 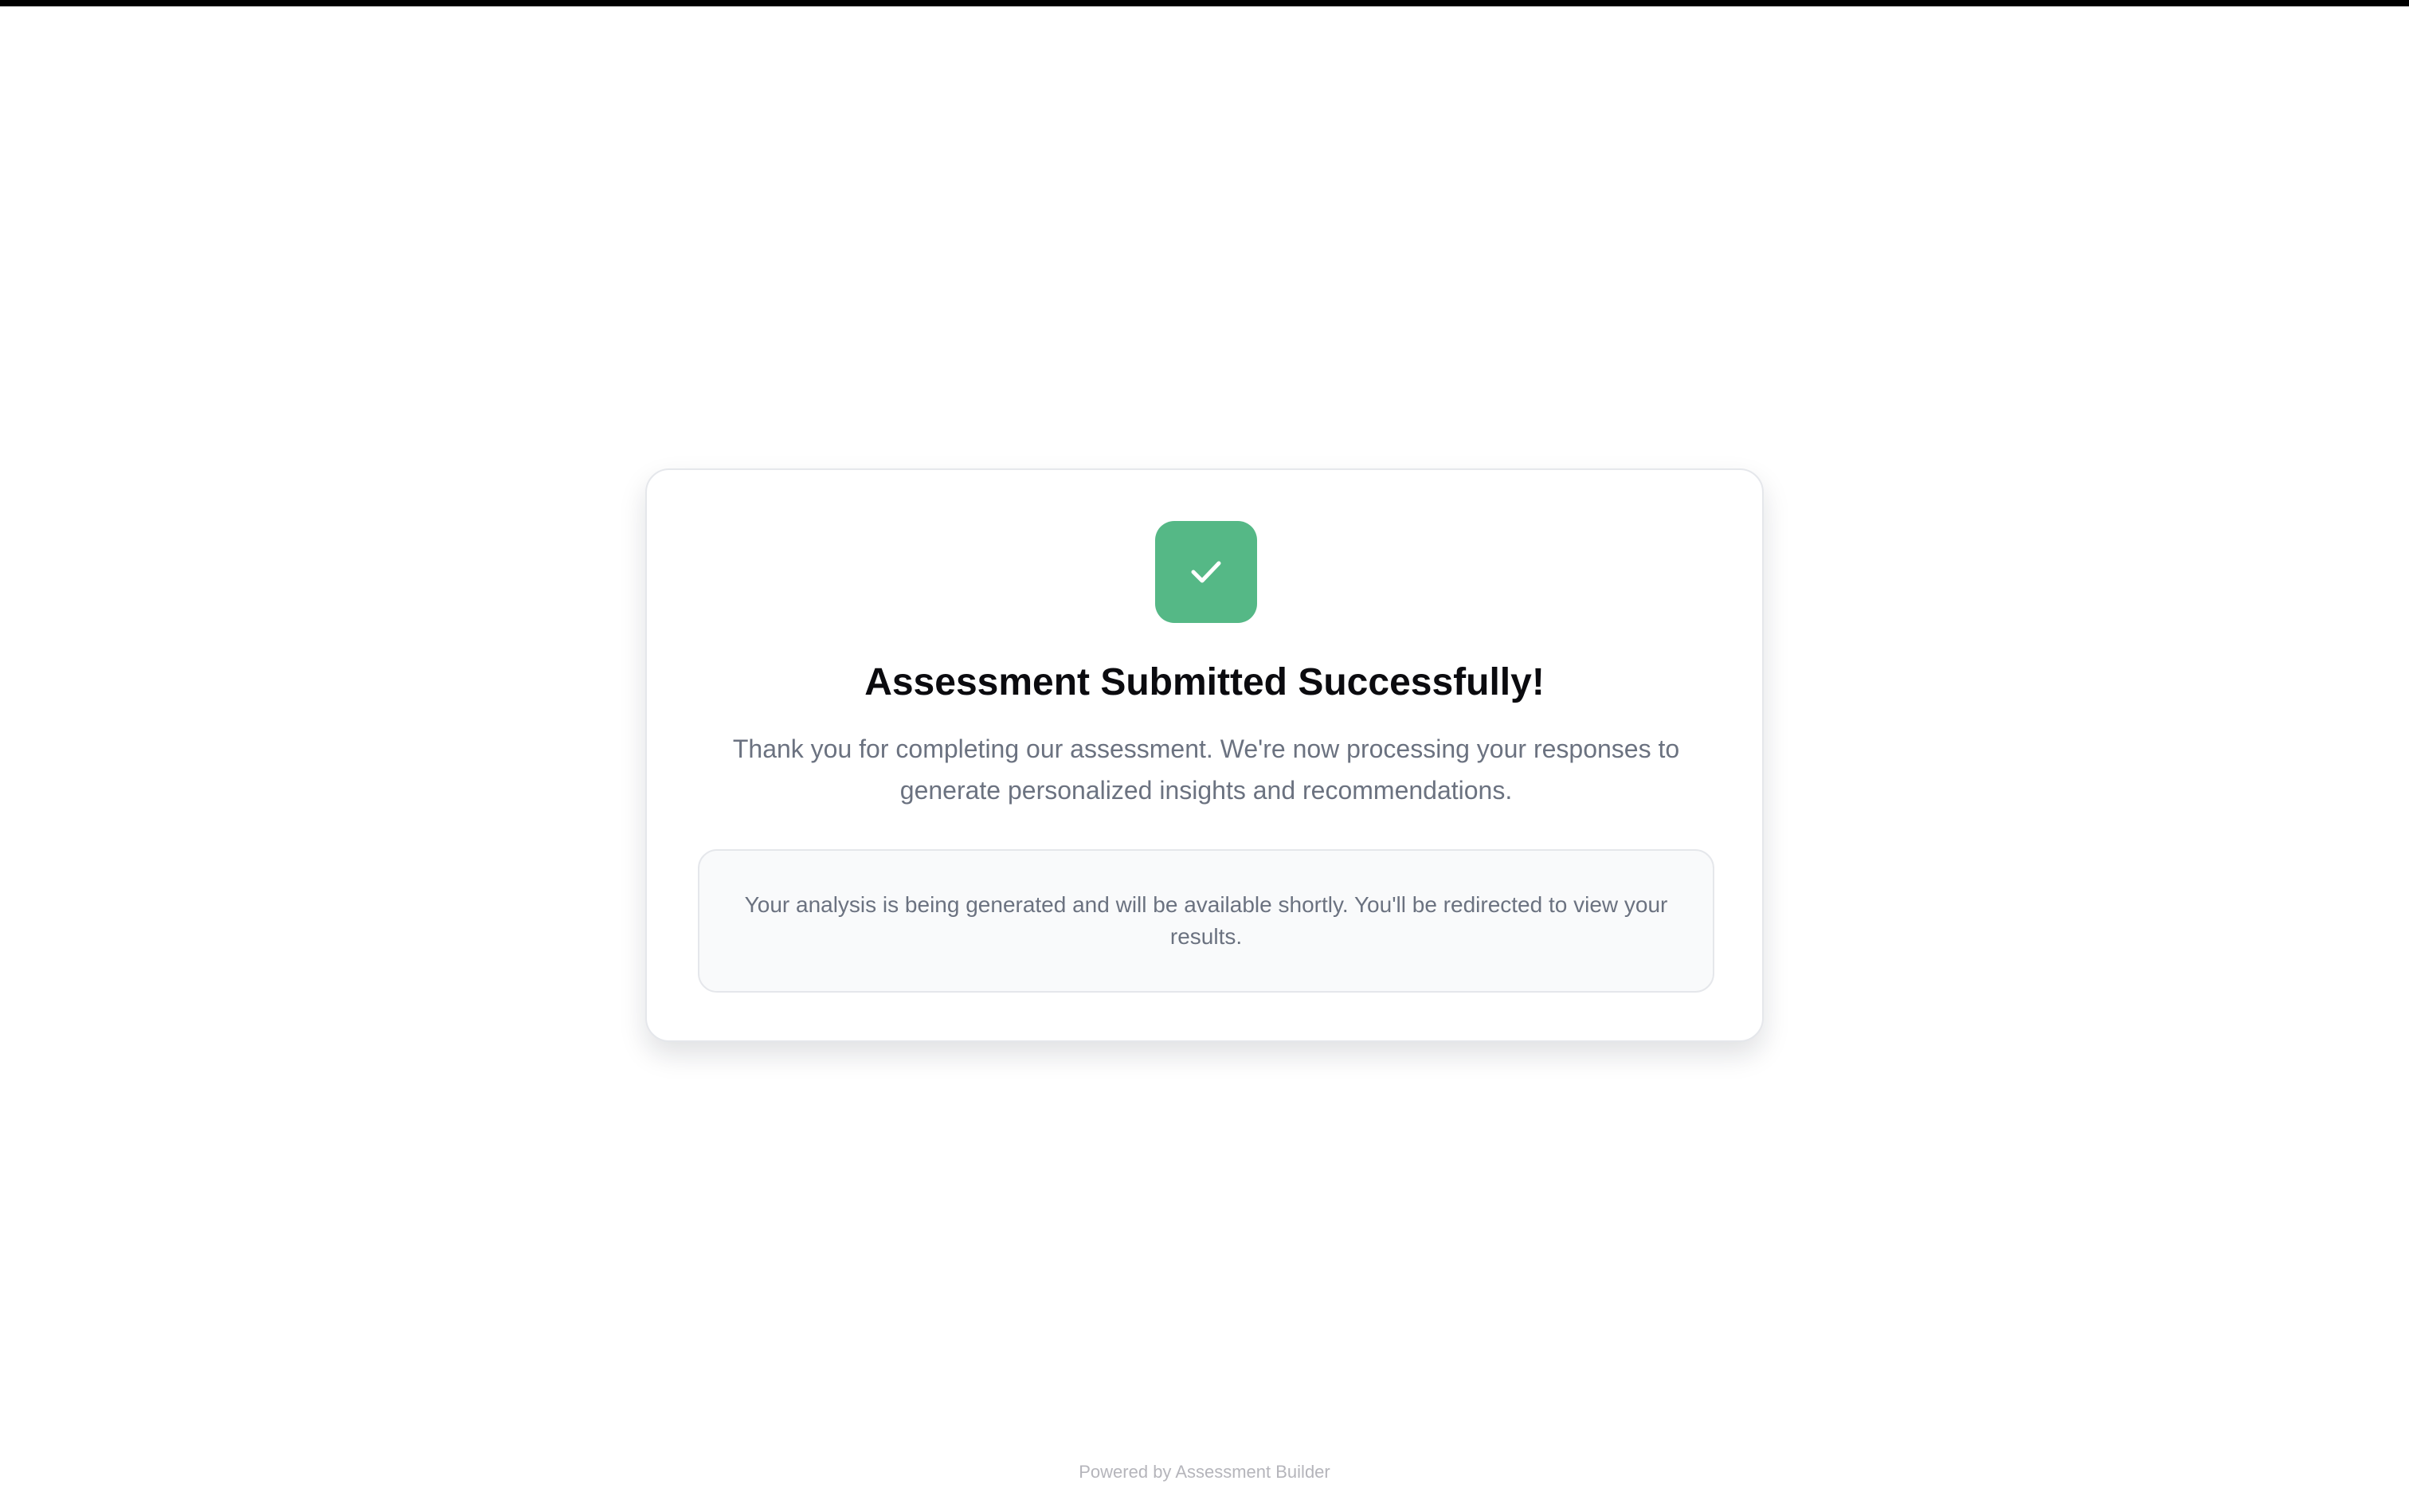 I want to click on top-bar, so click(x=1204, y=3).